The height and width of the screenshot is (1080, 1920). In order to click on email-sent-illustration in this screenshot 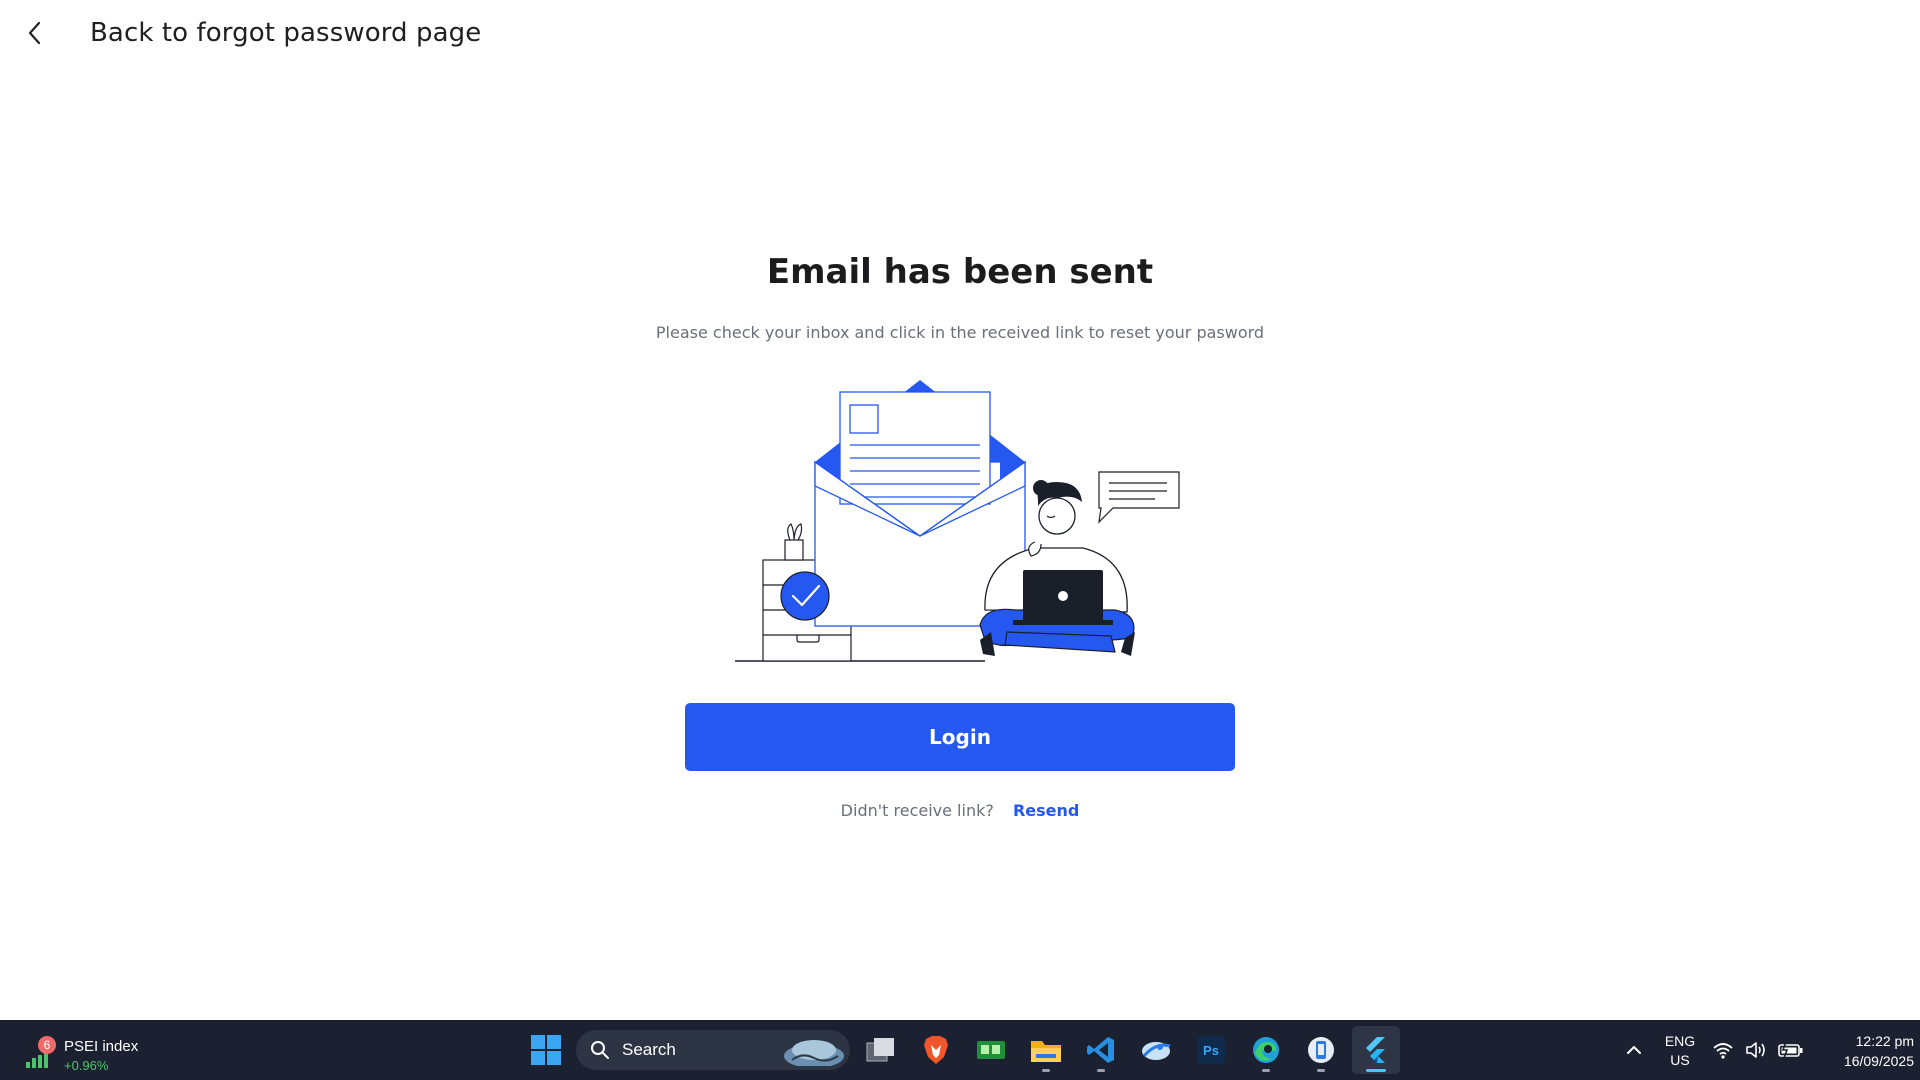, I will do `click(957, 521)`.